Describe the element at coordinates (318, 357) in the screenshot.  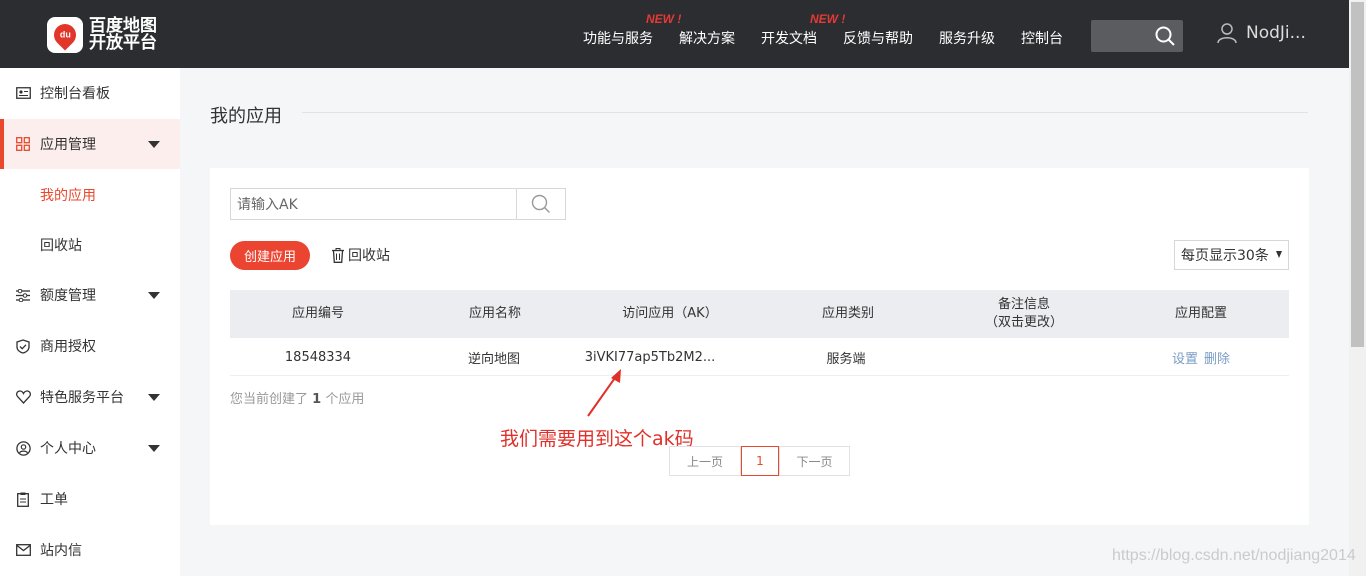
I see `cell-app-id: 18548334` at that location.